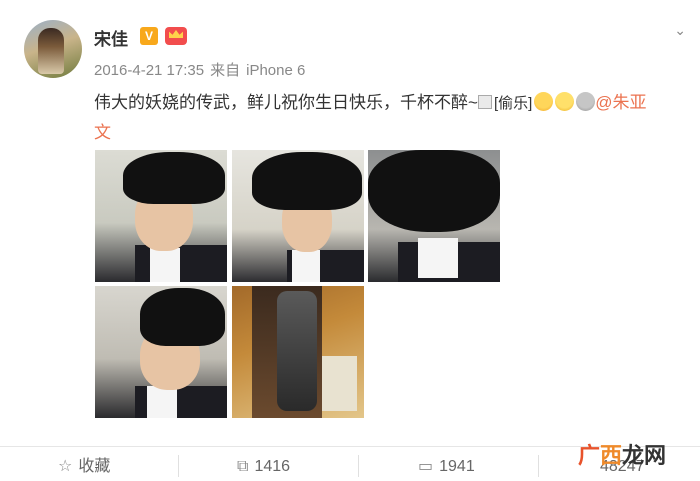 The height and width of the screenshot is (481, 700). What do you see at coordinates (286, 102) in the screenshot?
I see `post-body: 伟大的妖娆的传武，鲜儿祝你生日快乐，千杯不醉~` at bounding box center [286, 102].